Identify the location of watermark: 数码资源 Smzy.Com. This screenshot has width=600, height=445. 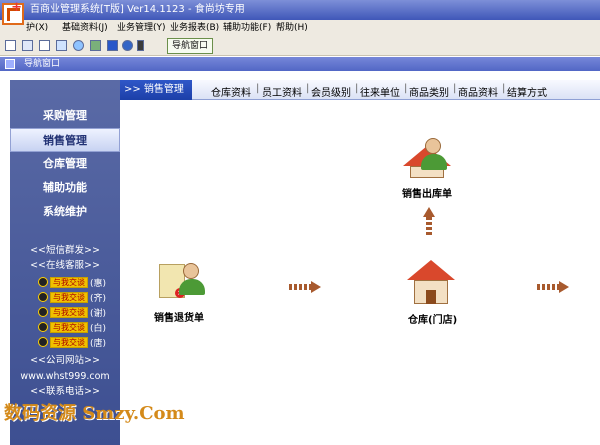
(94, 413).